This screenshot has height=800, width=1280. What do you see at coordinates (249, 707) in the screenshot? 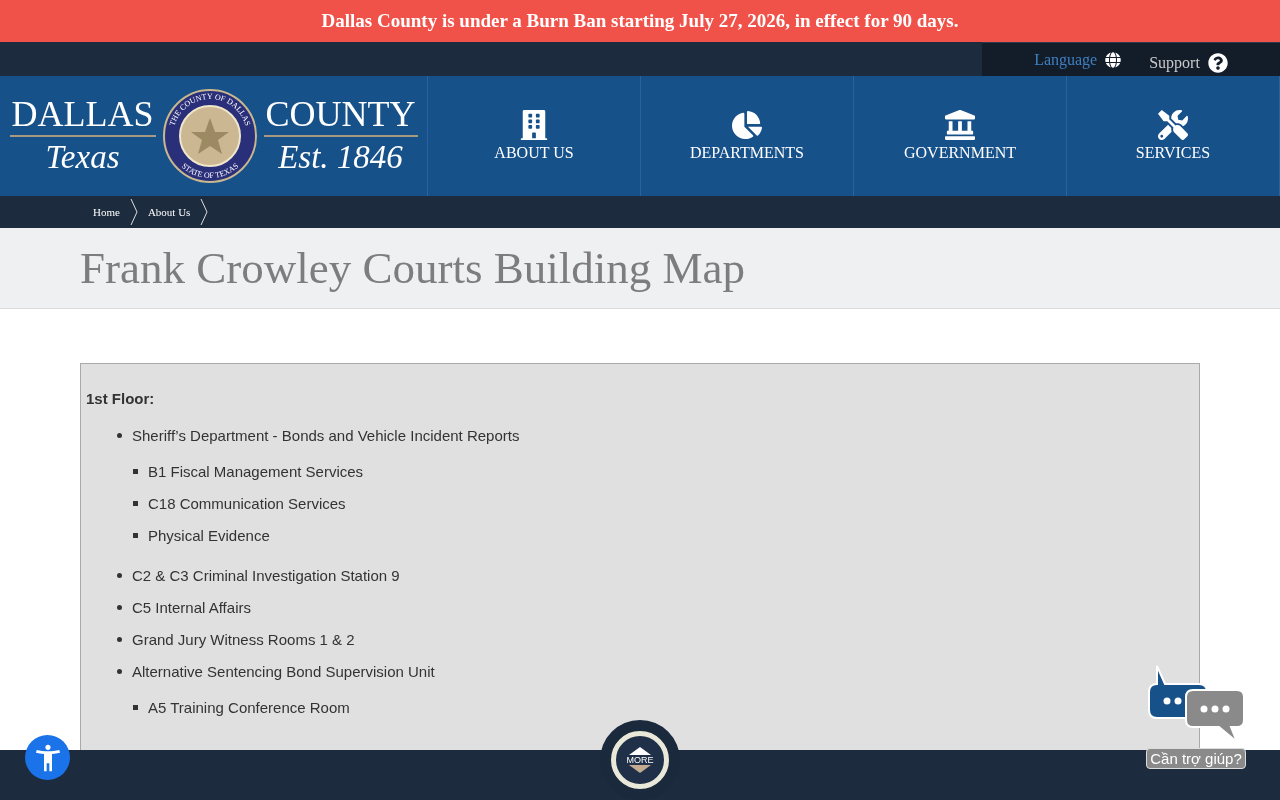
I see `list-item: A5 Training Conference Room` at bounding box center [249, 707].